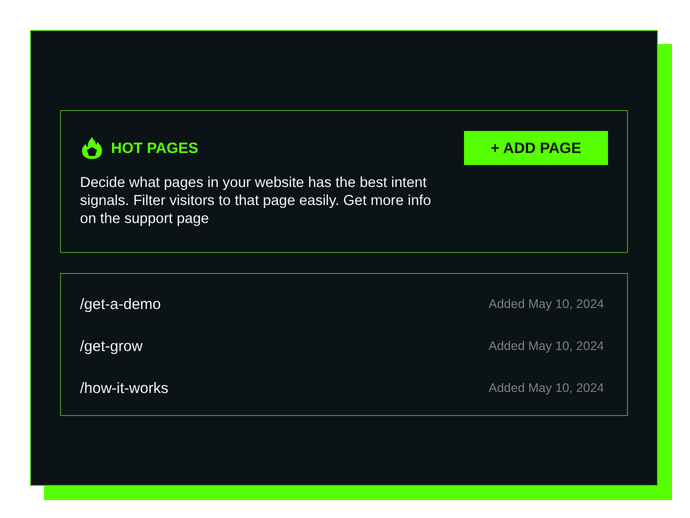 Image resolution: width=690 pixels, height=518 pixels. Describe the element at coordinates (256, 201) in the screenshot. I see `description-text: Decide what pages in your website has the best intent signals. Filter visitors to that page easily. Get more info on the support page` at that location.